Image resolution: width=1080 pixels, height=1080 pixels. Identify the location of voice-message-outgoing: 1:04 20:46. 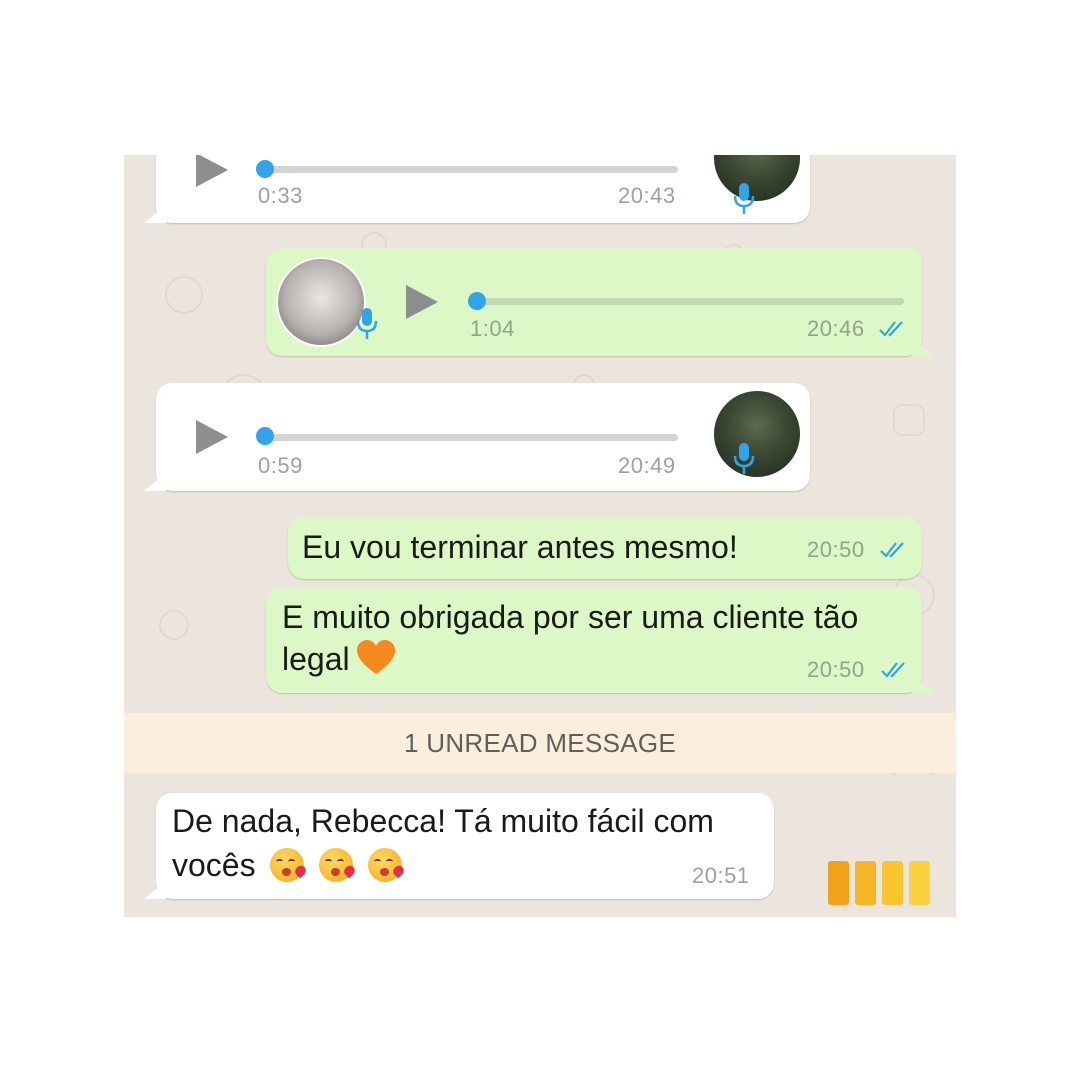
(600, 302).